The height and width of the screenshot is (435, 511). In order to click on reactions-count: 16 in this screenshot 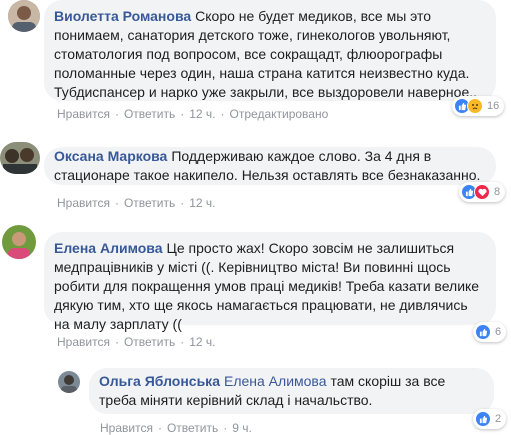, I will do `click(493, 106)`.